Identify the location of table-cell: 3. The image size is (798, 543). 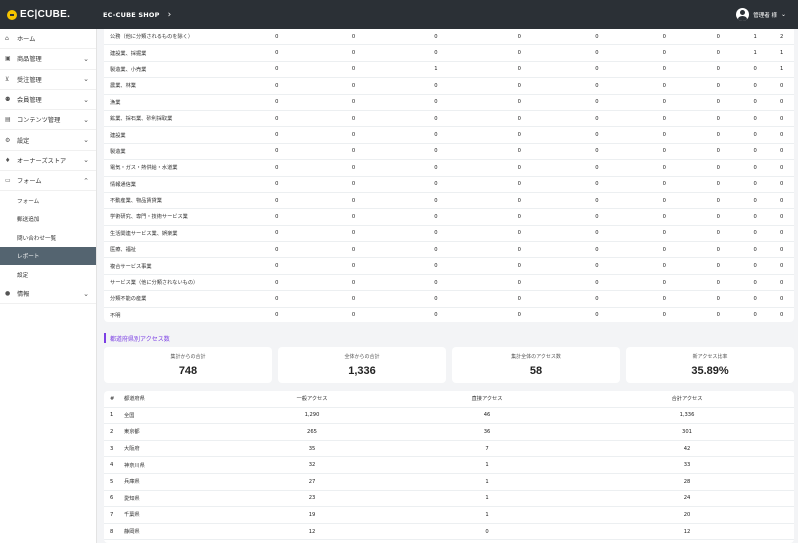
(112, 448).